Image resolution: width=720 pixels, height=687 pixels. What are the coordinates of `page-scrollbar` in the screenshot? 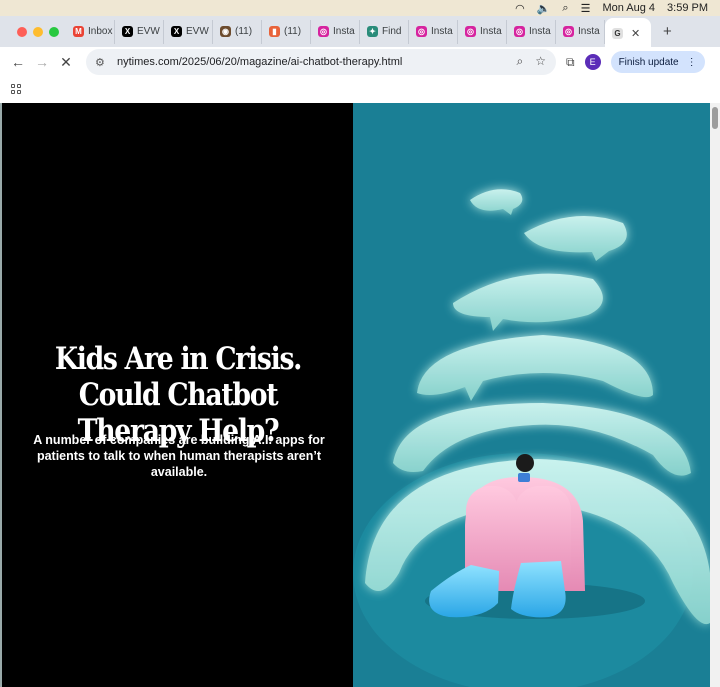 It's located at (715, 395).